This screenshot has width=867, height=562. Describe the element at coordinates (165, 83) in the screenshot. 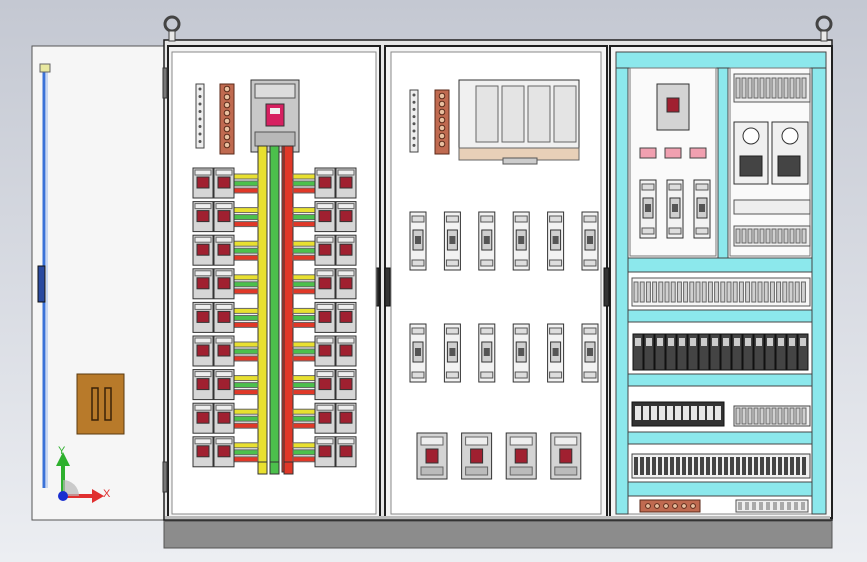

I see `hinge` at that location.